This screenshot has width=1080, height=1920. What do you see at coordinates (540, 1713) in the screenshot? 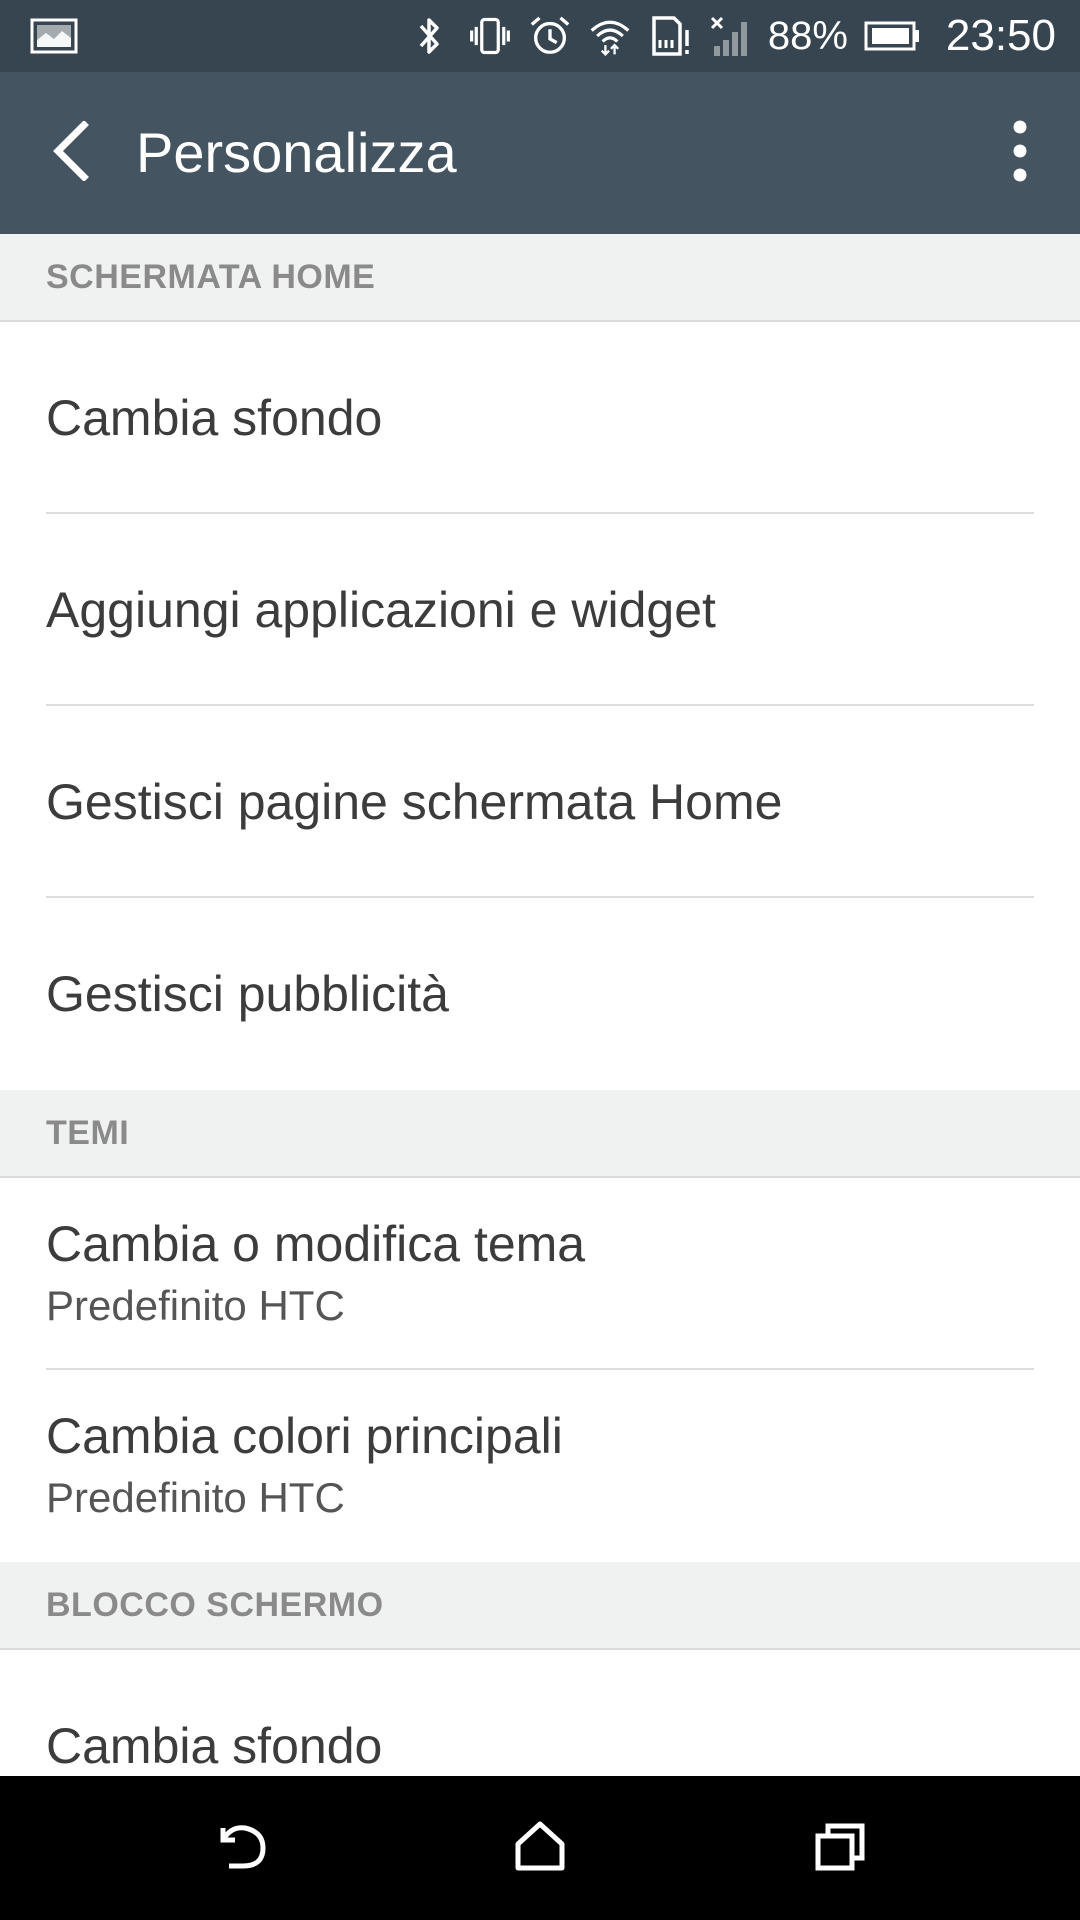
I see `list-item-lock-screen-wallpaper: Cambia sfondo` at bounding box center [540, 1713].